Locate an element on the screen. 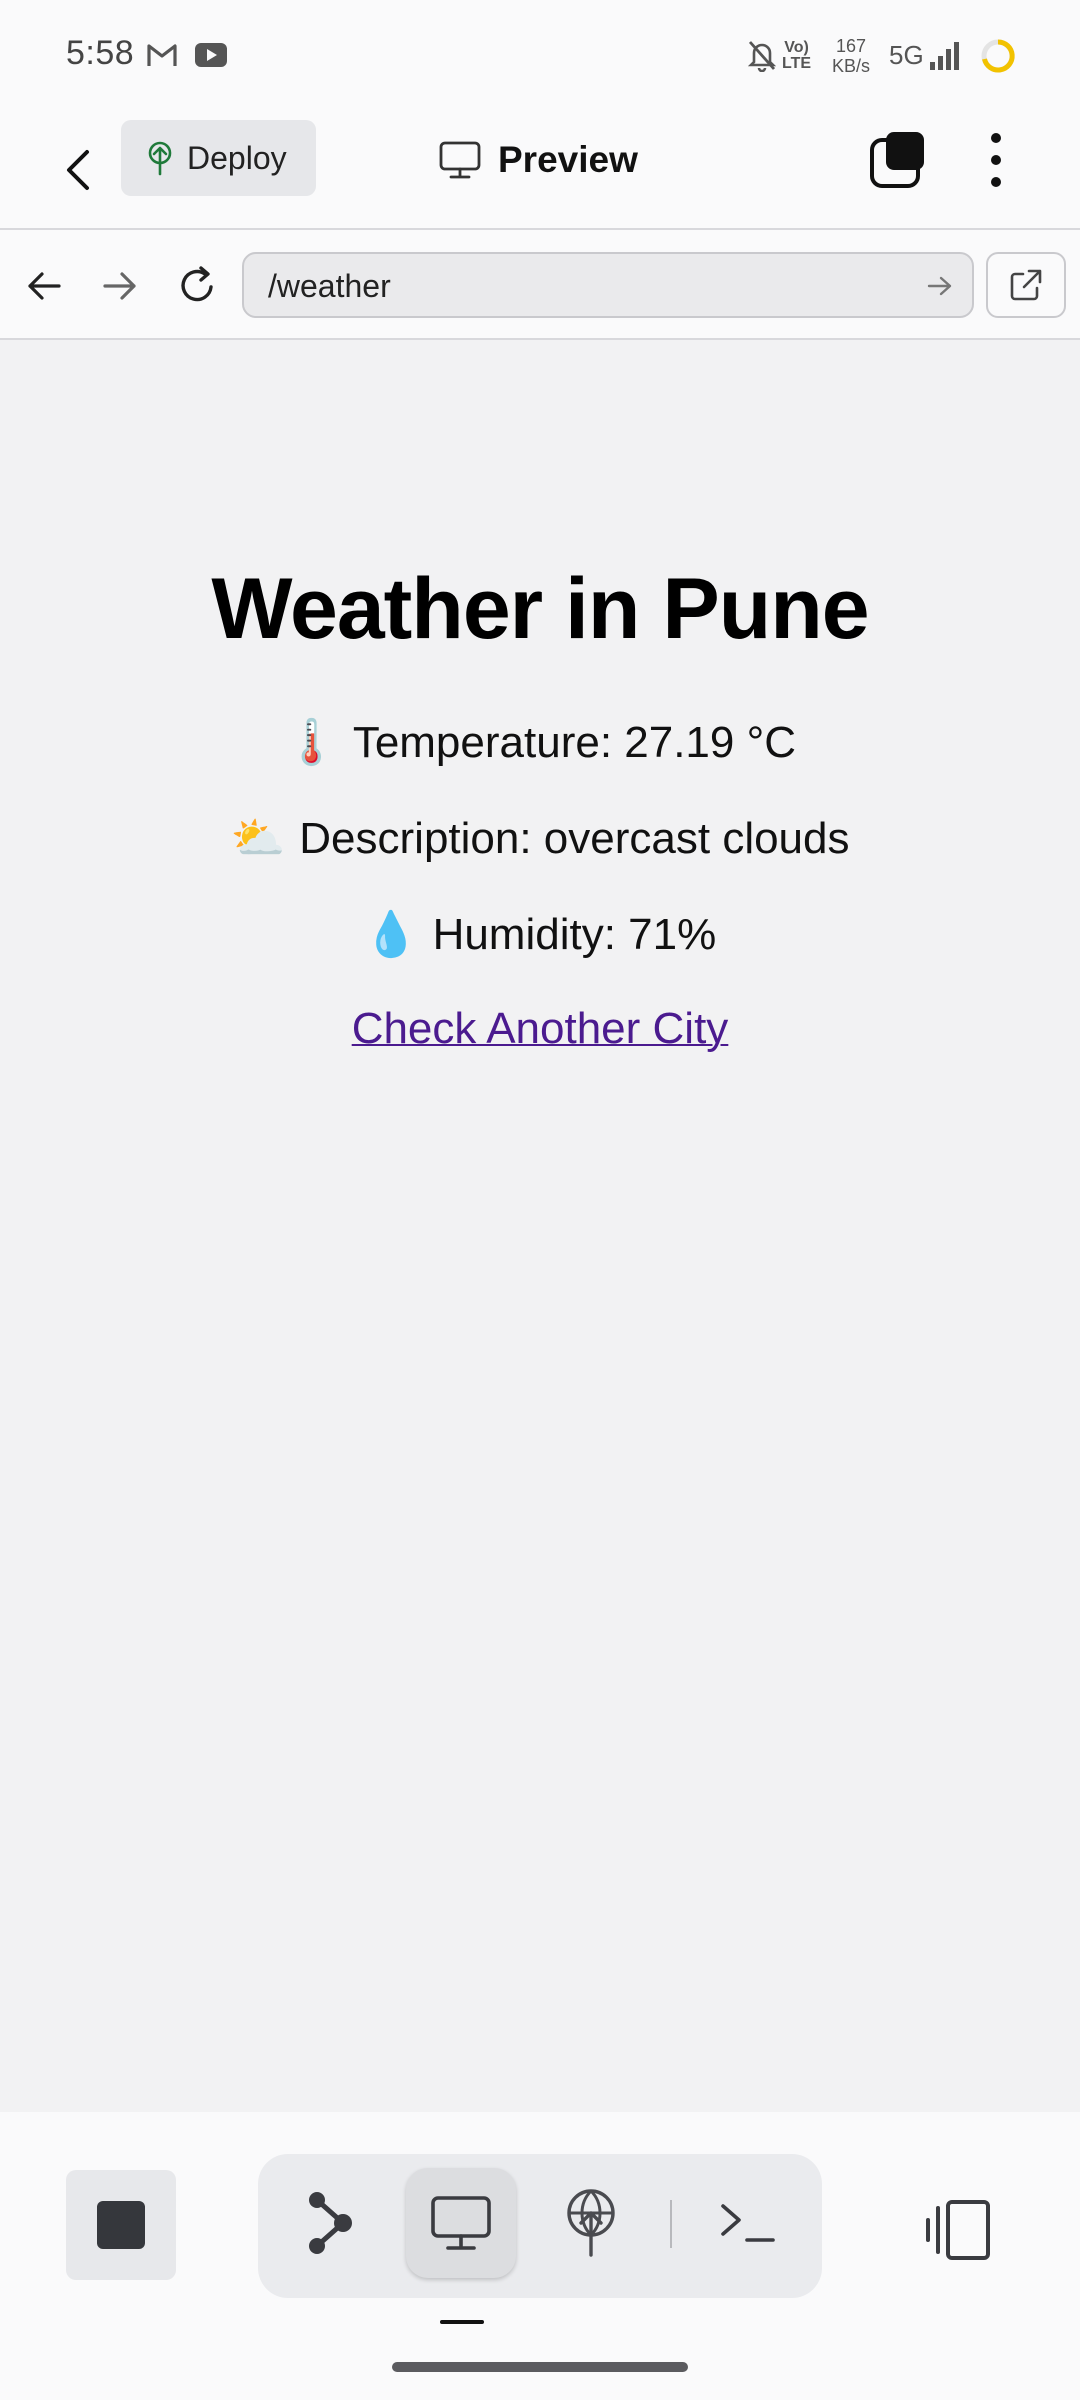 This screenshot has height=2400, width=1080. deploy-button: Deploy is located at coordinates (218, 158).